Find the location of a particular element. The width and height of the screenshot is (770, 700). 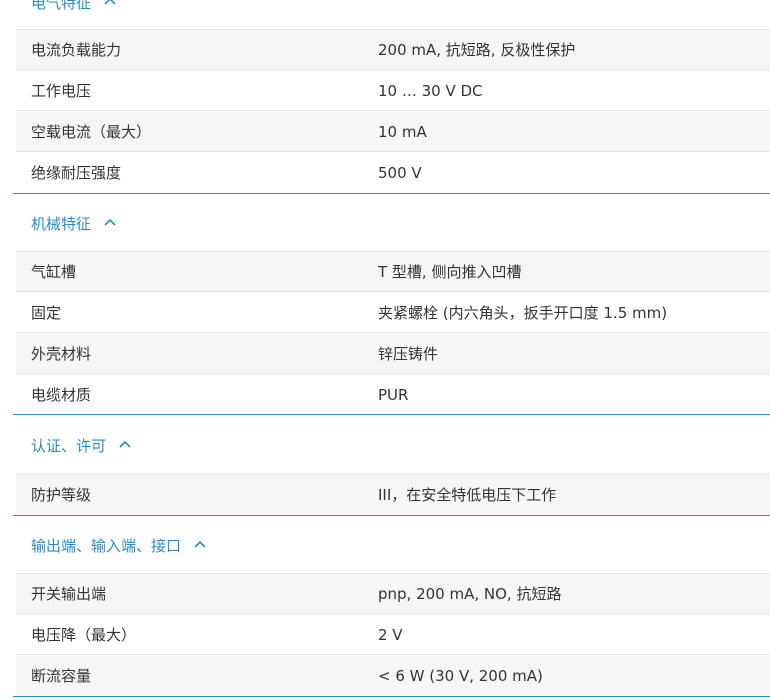

row-label: 固定 is located at coordinates (46, 313).